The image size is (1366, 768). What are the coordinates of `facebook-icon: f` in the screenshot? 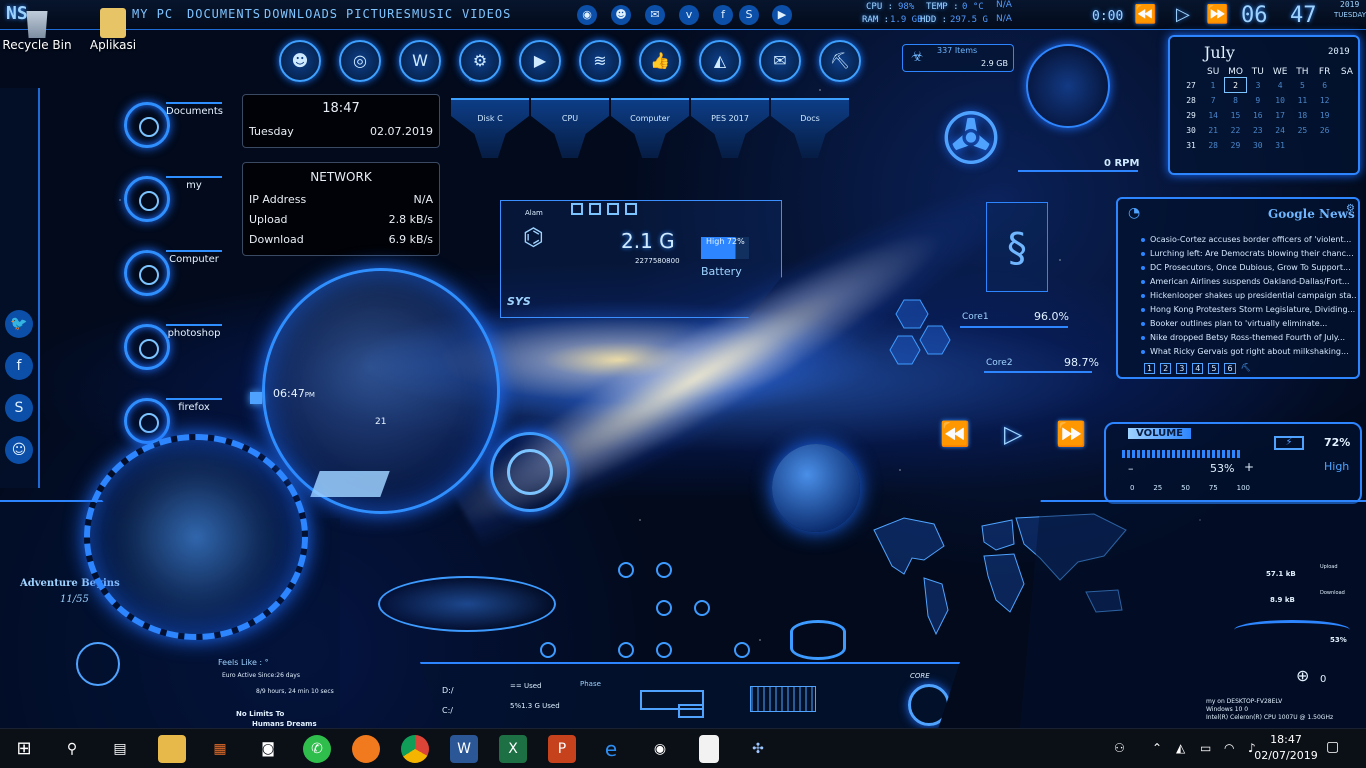 It's located at (723, 15).